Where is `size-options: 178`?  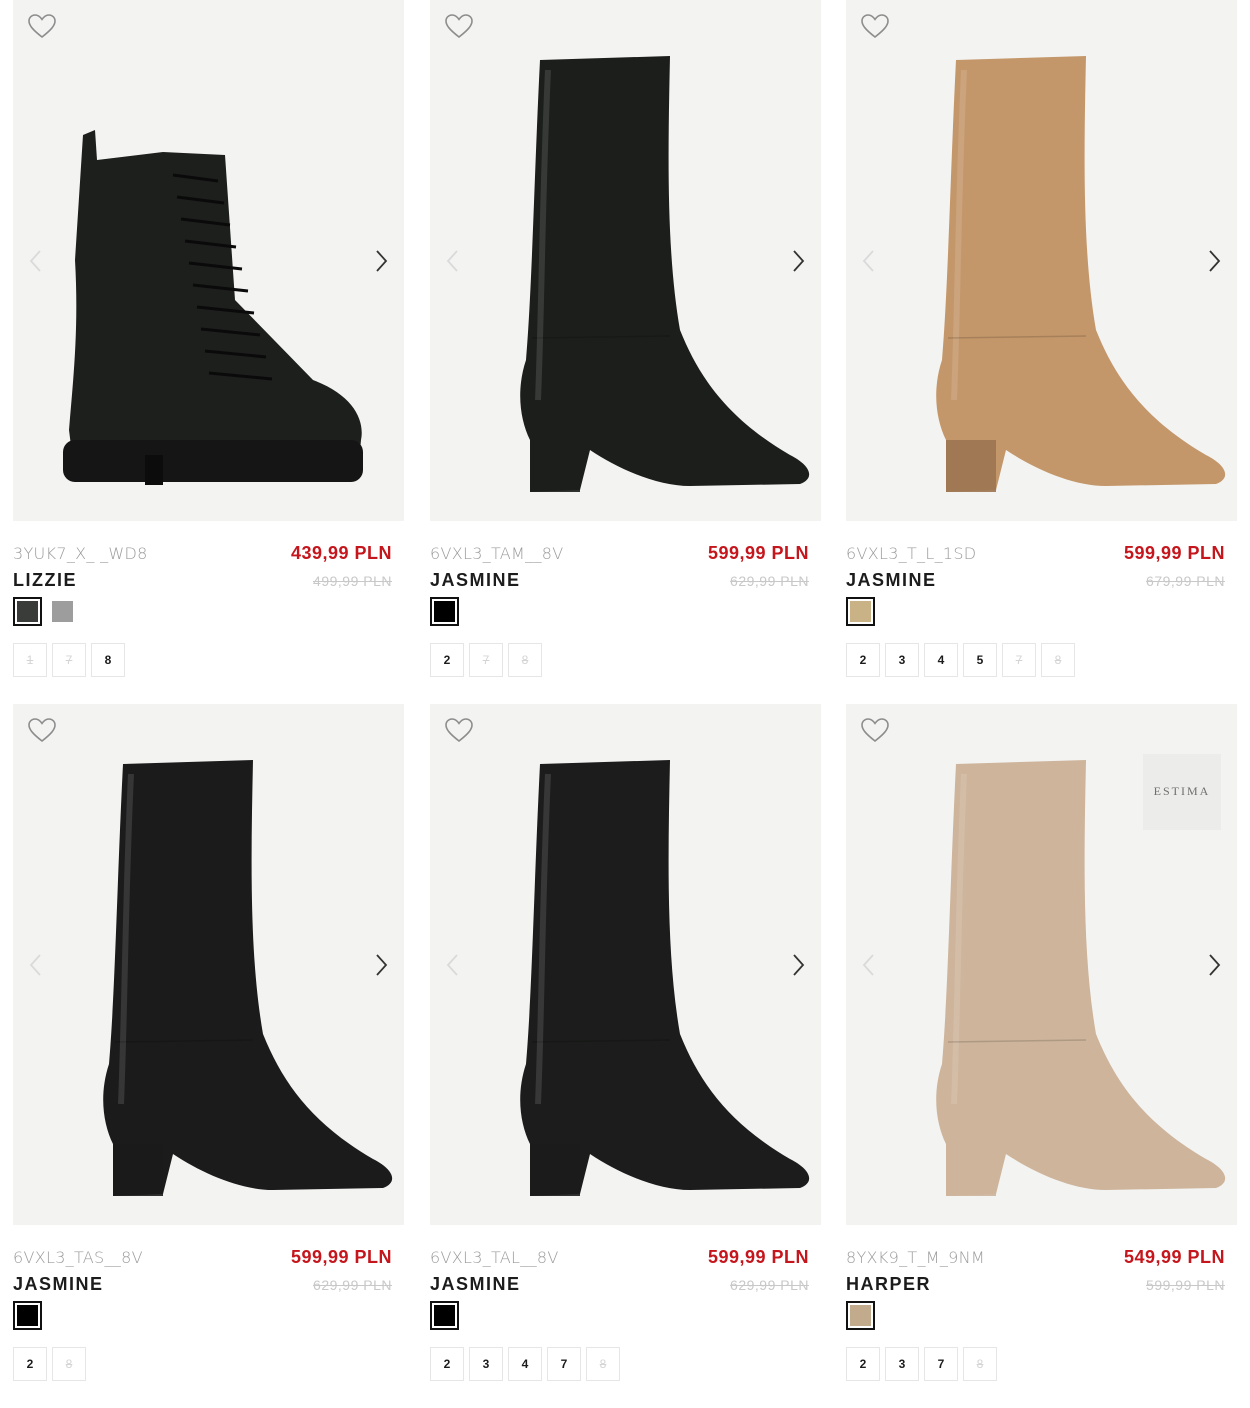
size-options: 178 is located at coordinates (69, 660).